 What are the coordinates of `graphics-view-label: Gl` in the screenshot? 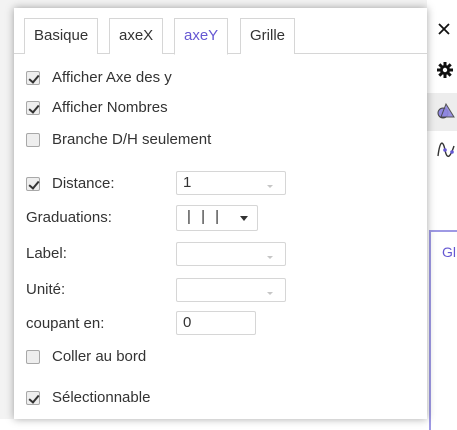 It's located at (449, 252).